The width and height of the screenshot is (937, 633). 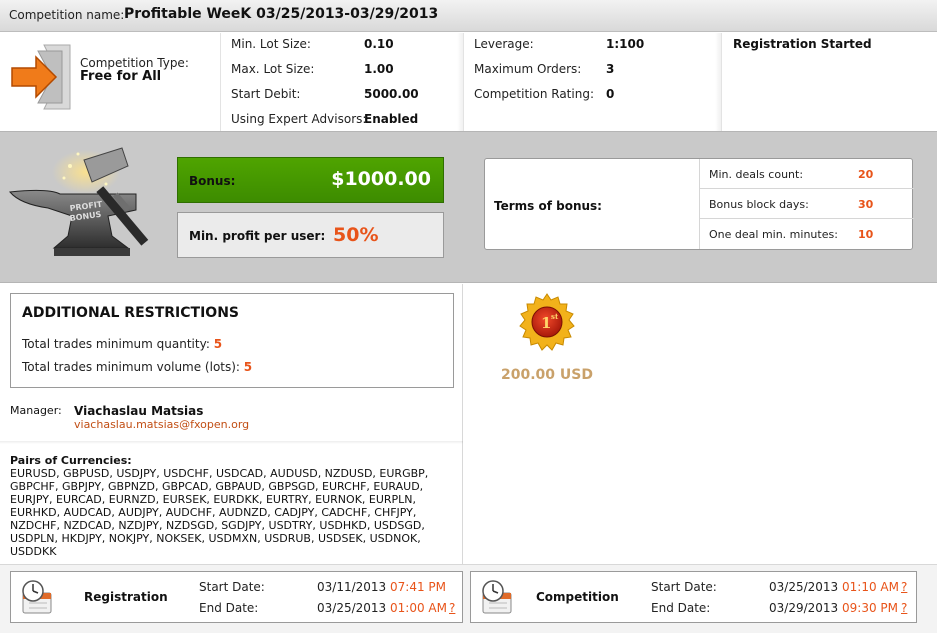 I want to click on restriction-label: Total trades minimum volume (lots):, so click(x=131, y=367).